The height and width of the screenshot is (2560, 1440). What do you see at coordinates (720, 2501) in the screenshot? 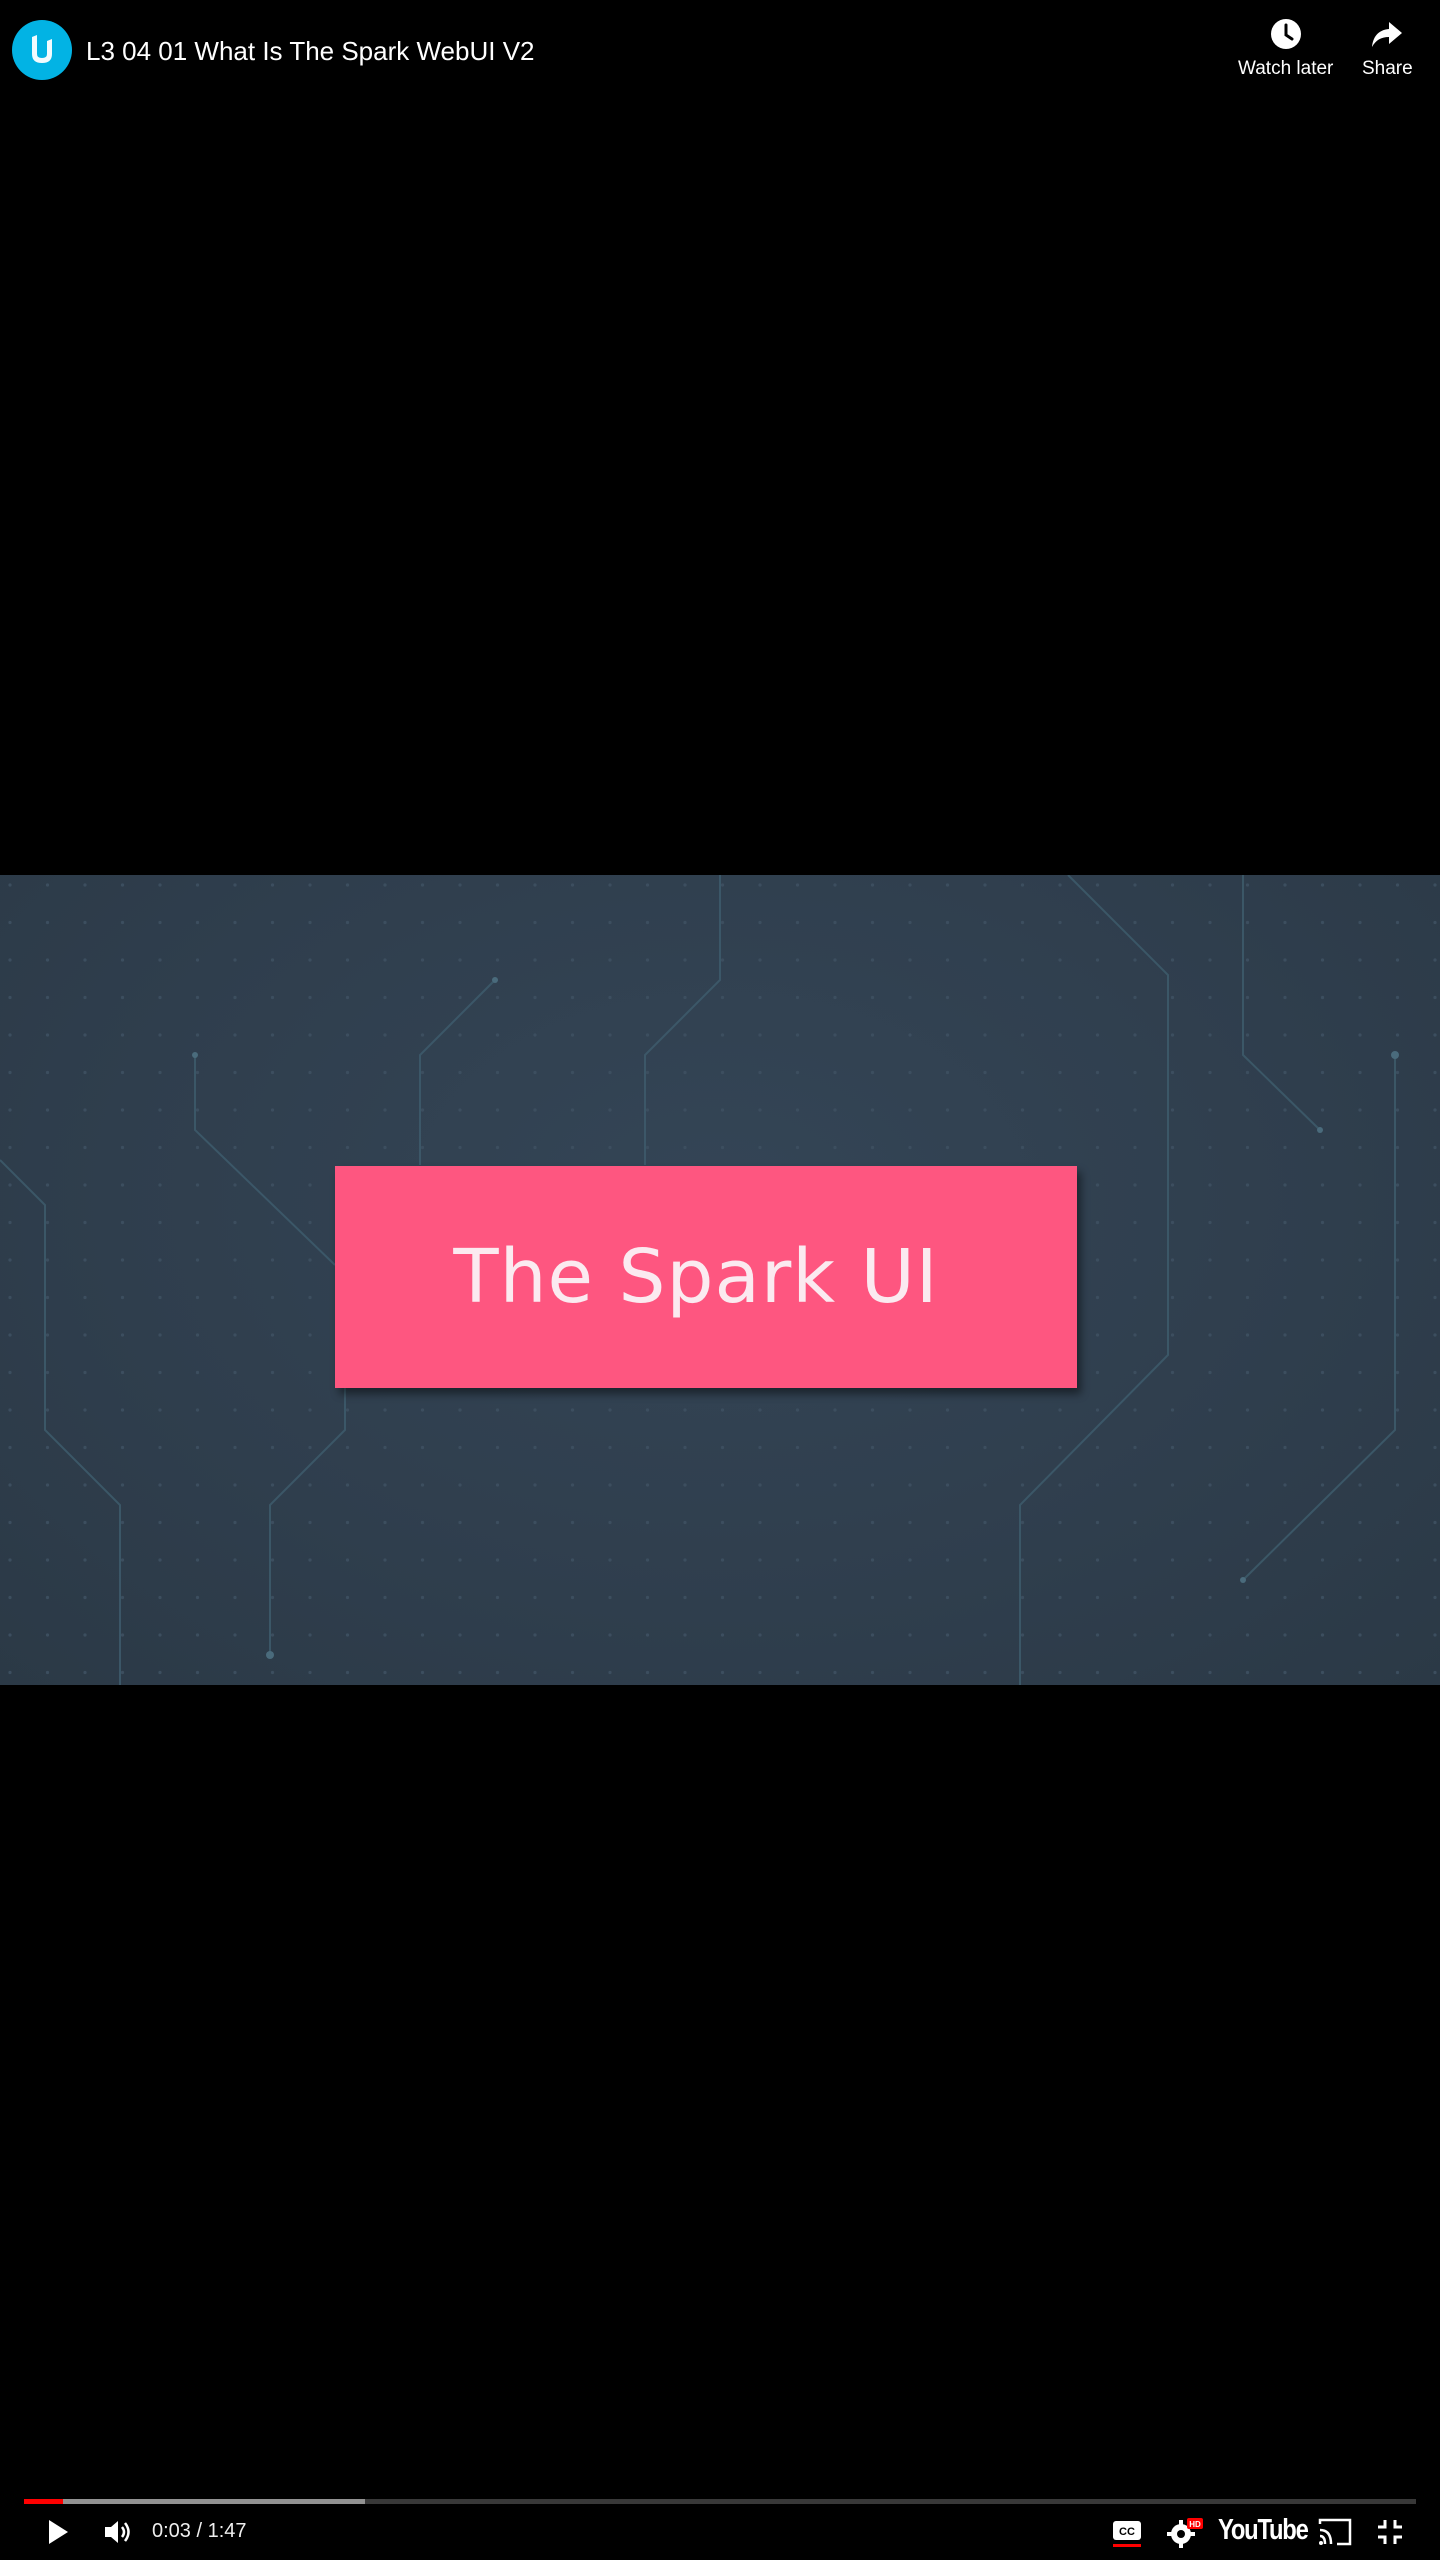
I see `progress-bar` at bounding box center [720, 2501].